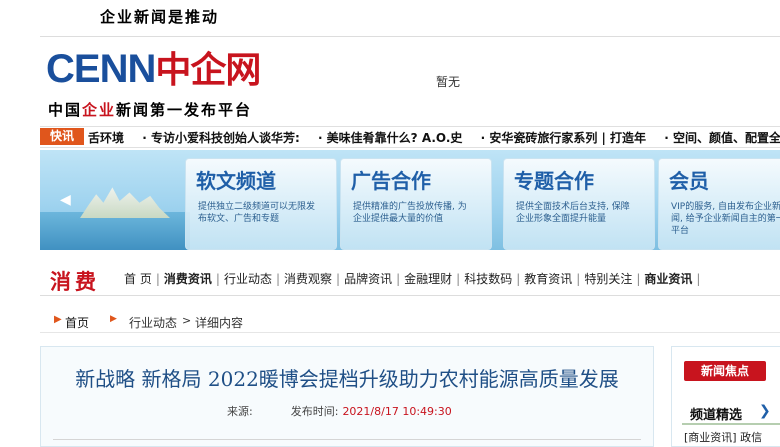  Describe the element at coordinates (221, 138) in the screenshot. I see `ticker-item: · 专访小爱科技创始人谈华芳:` at that location.